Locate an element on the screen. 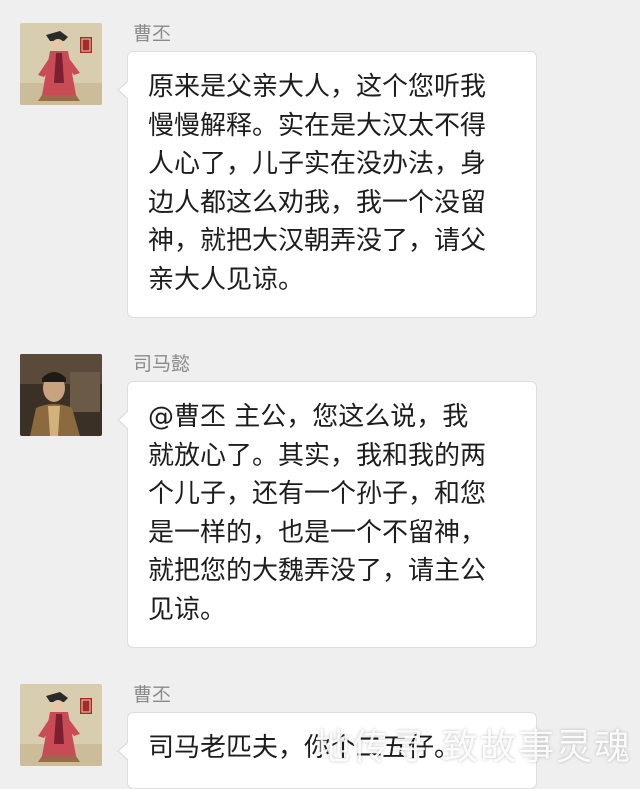  message-line: 见谅。 is located at coordinates (187, 609).